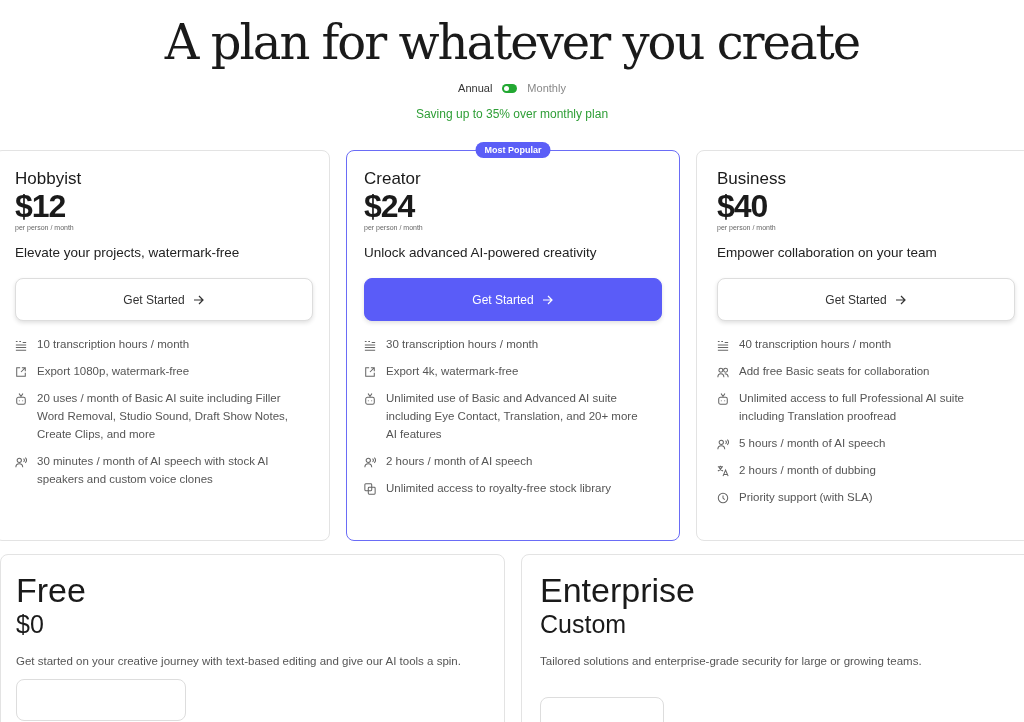 The image size is (1024, 722). Describe the element at coordinates (481, 252) in the screenshot. I see `plan-tagline: Unlock advanced AI-powered creativity` at that location.